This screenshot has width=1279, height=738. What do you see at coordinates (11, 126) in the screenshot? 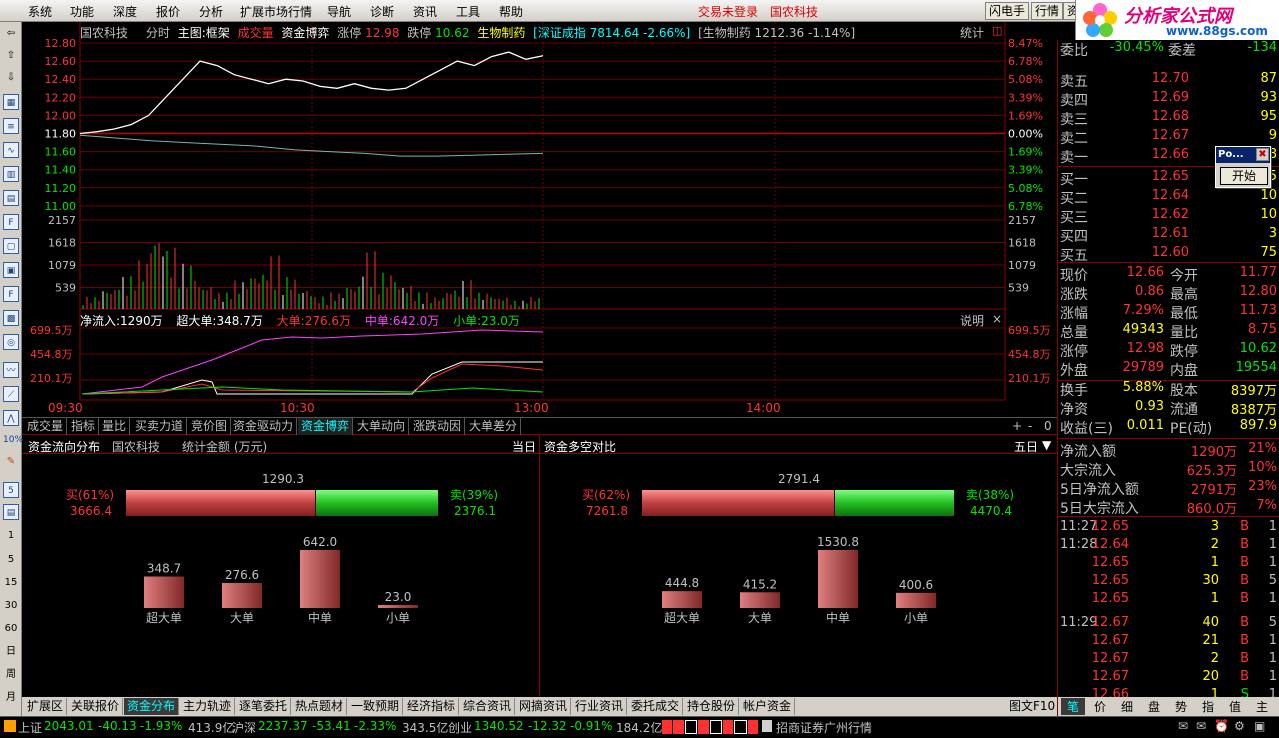
I see `list-icon: ≡` at bounding box center [11, 126].